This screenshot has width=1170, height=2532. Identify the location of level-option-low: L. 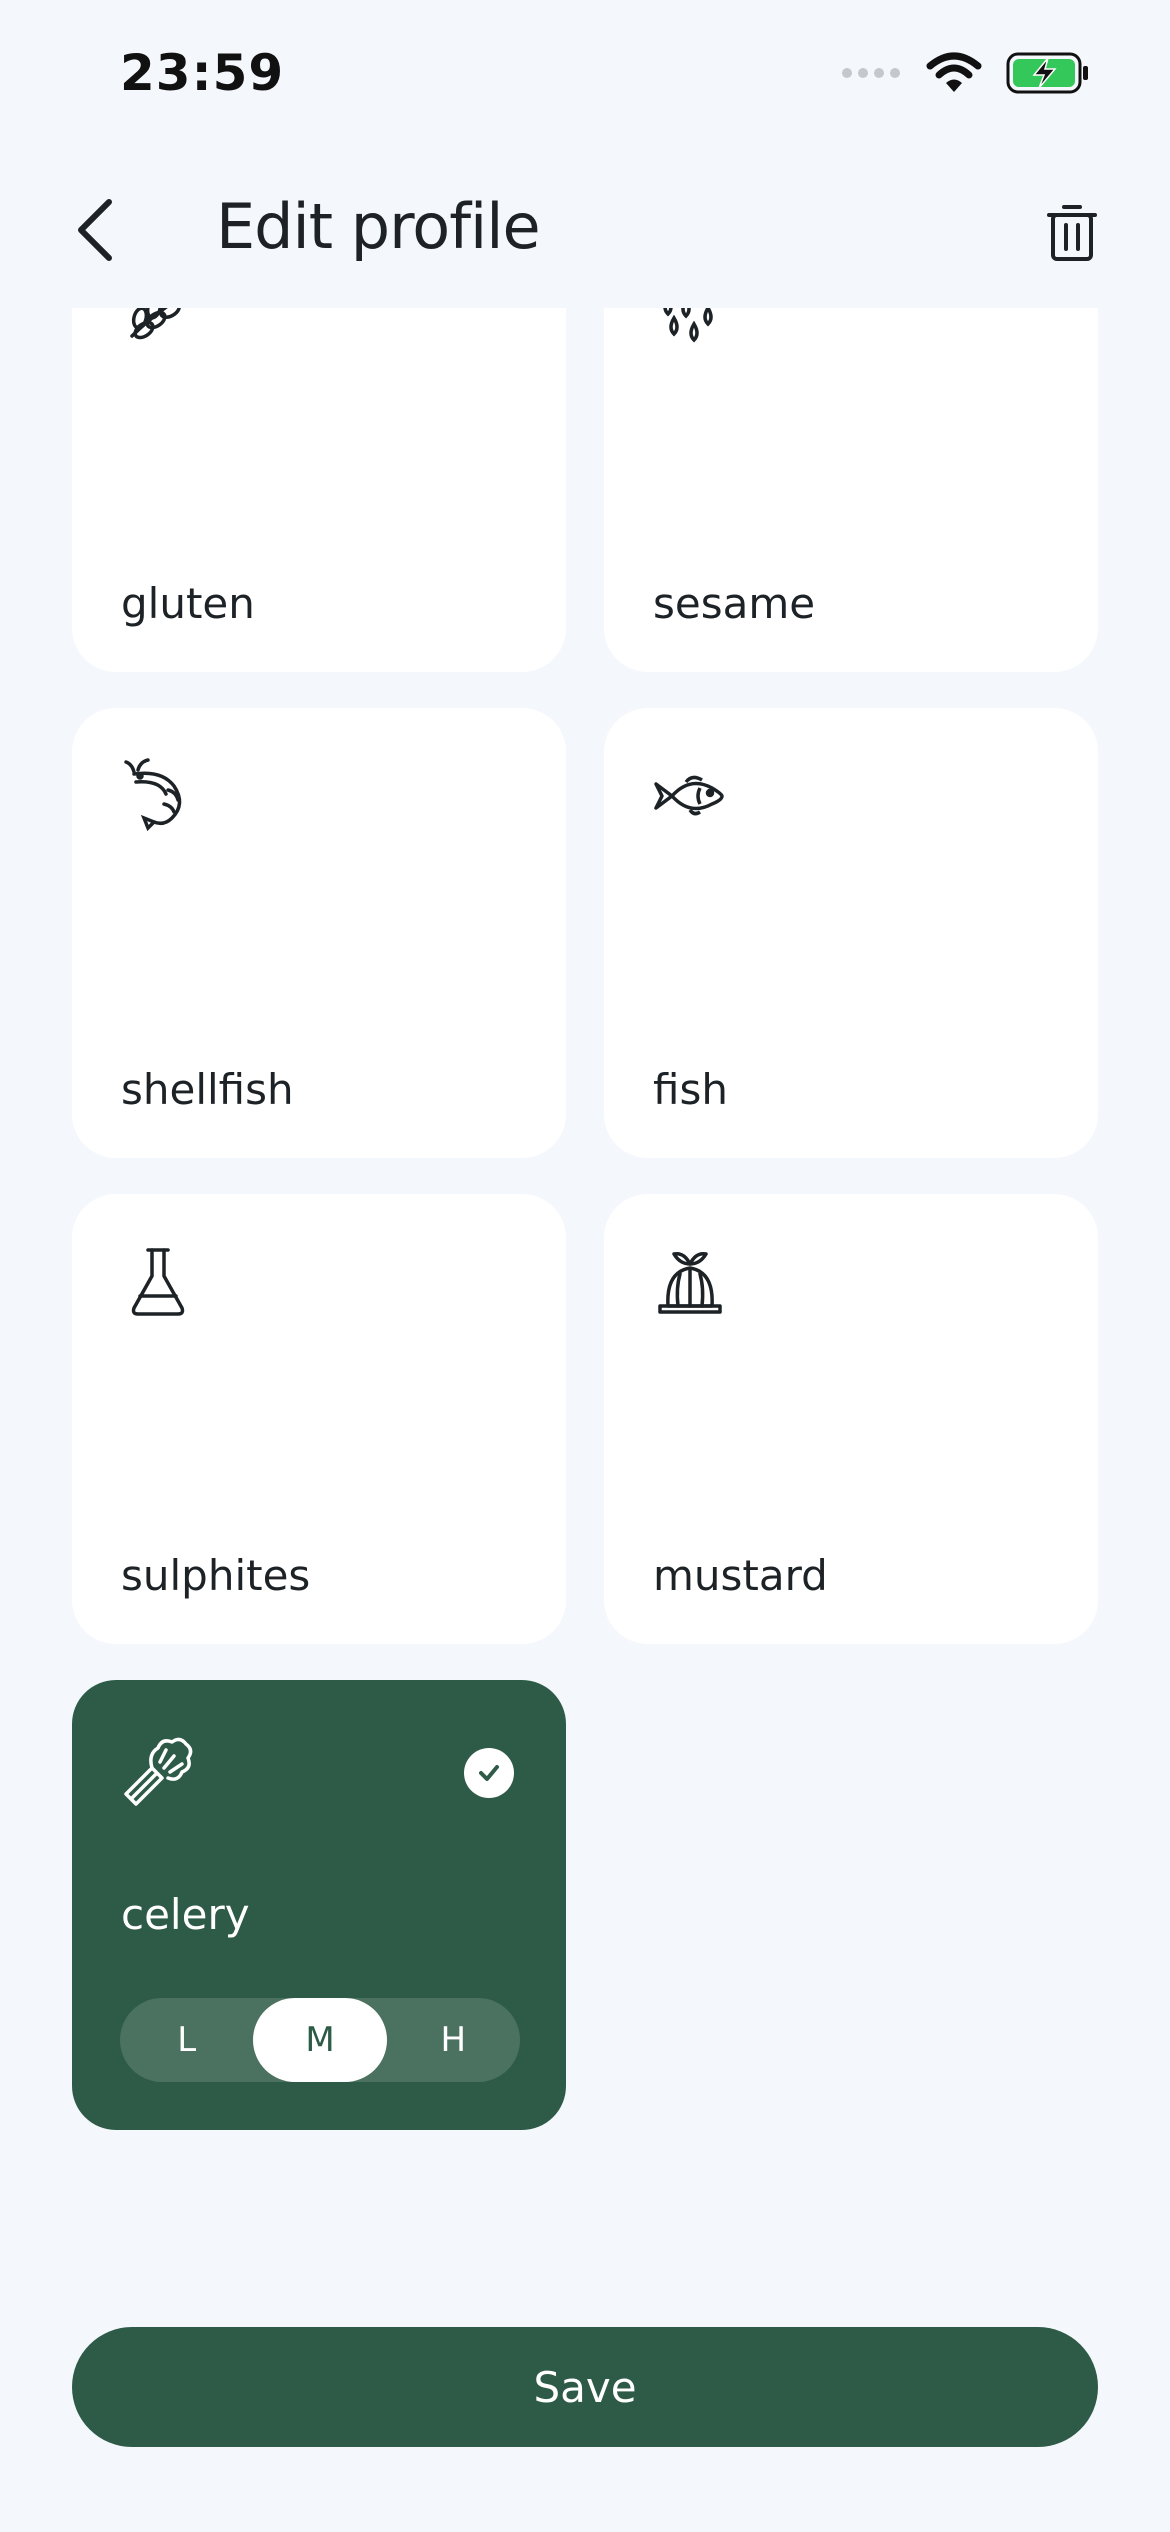
(186, 2040).